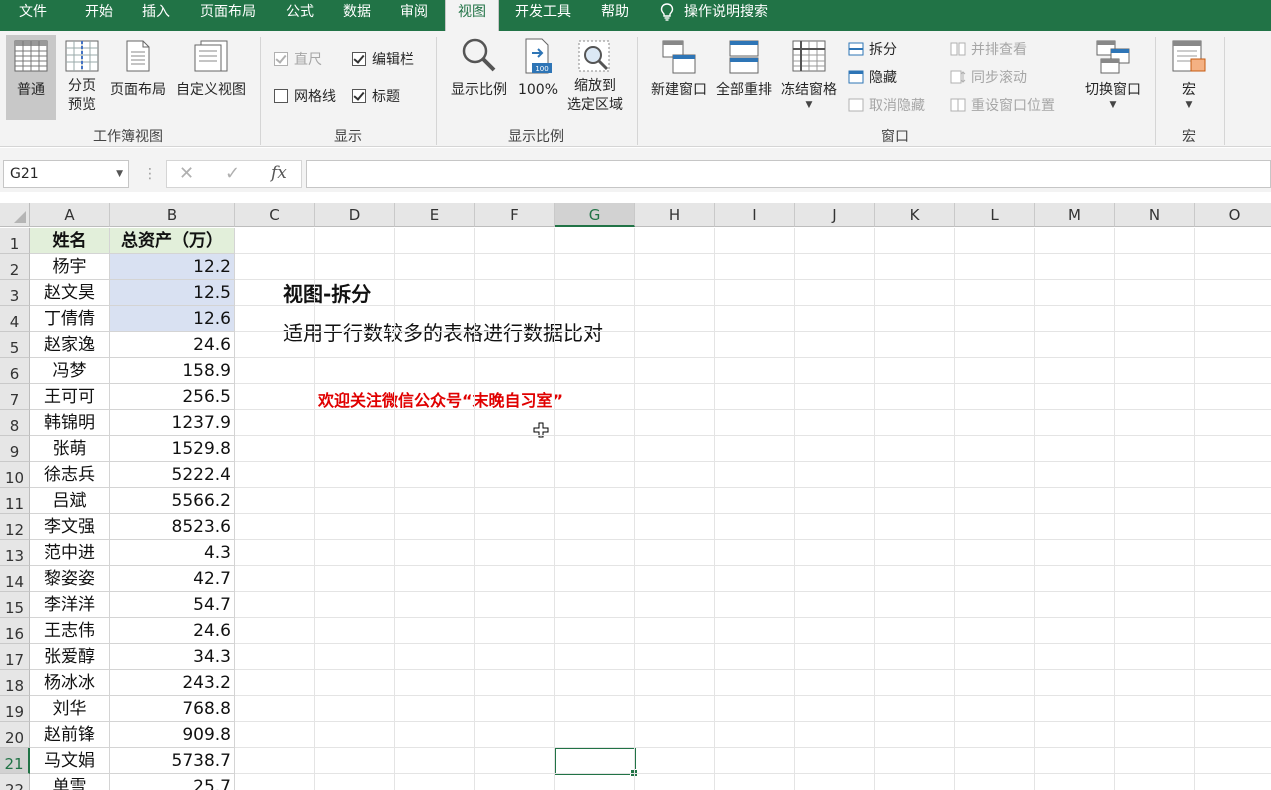 This screenshot has width=1271, height=790. I want to click on column-header-e: E, so click(435, 215).